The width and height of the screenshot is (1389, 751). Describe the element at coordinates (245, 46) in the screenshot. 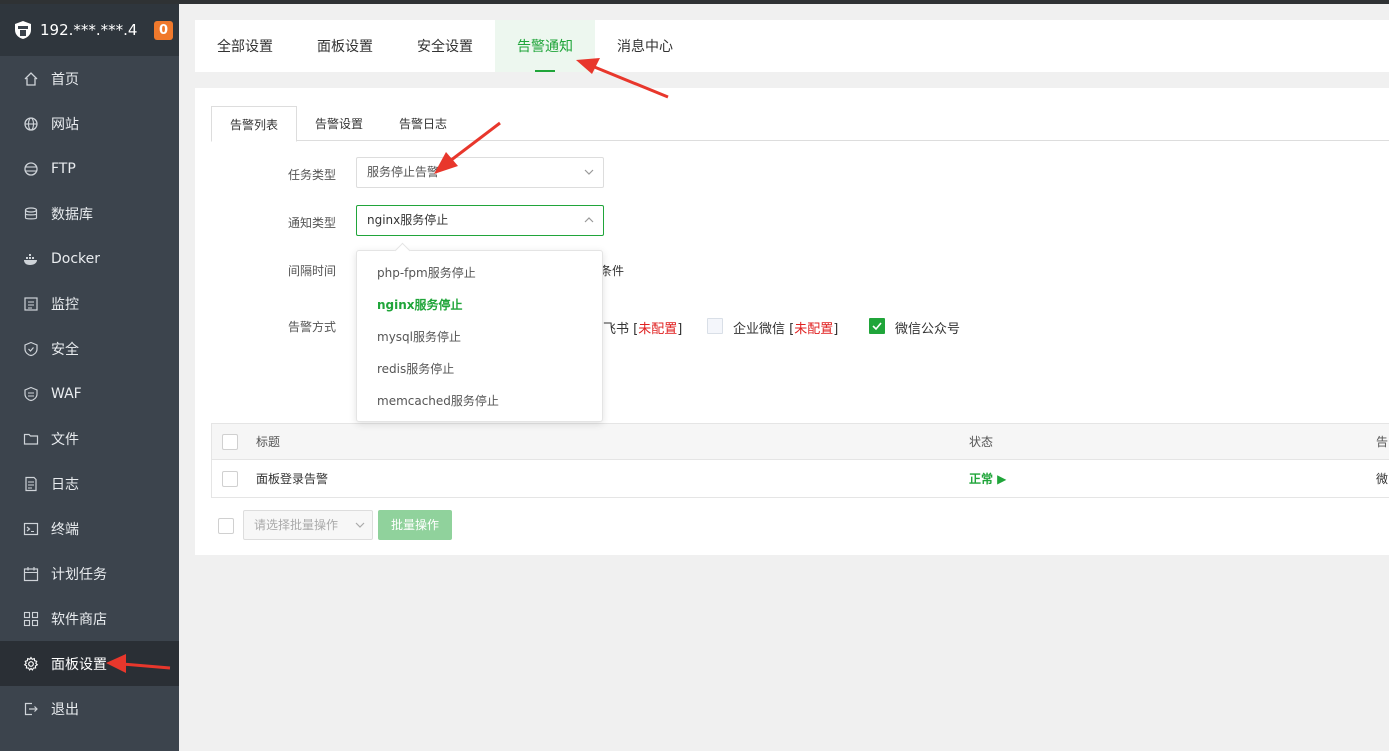

I see `tab-all-settings: 全部设置` at that location.